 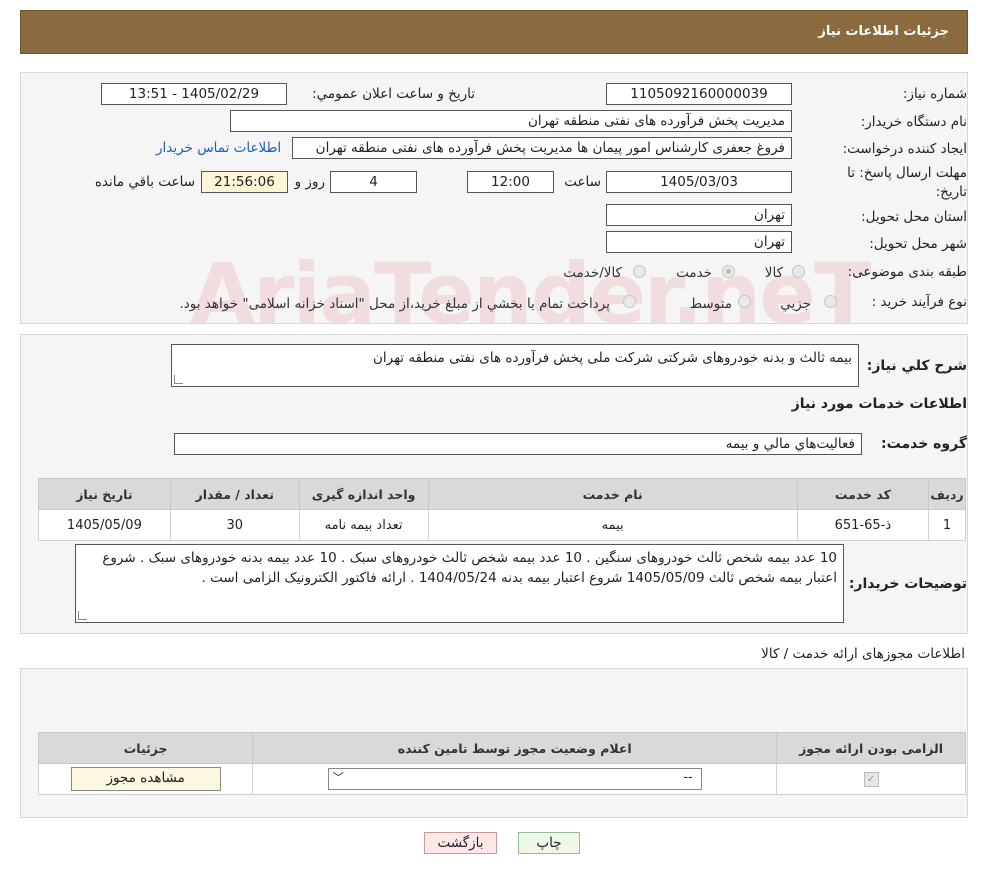 What do you see at coordinates (863, 494) in the screenshot?
I see `col-service-code: کد خدمت` at bounding box center [863, 494].